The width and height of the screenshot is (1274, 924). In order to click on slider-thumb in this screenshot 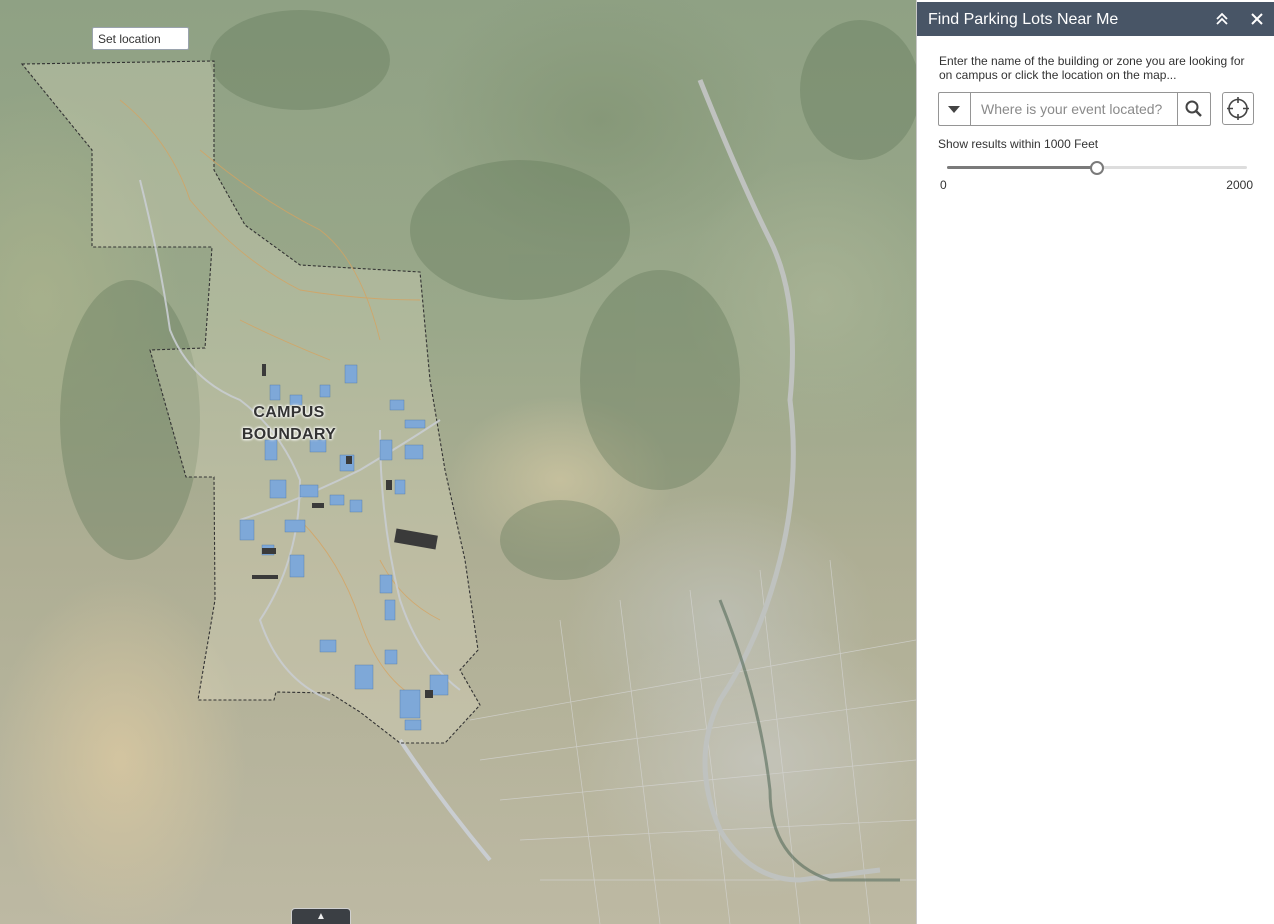, I will do `click(1097, 168)`.